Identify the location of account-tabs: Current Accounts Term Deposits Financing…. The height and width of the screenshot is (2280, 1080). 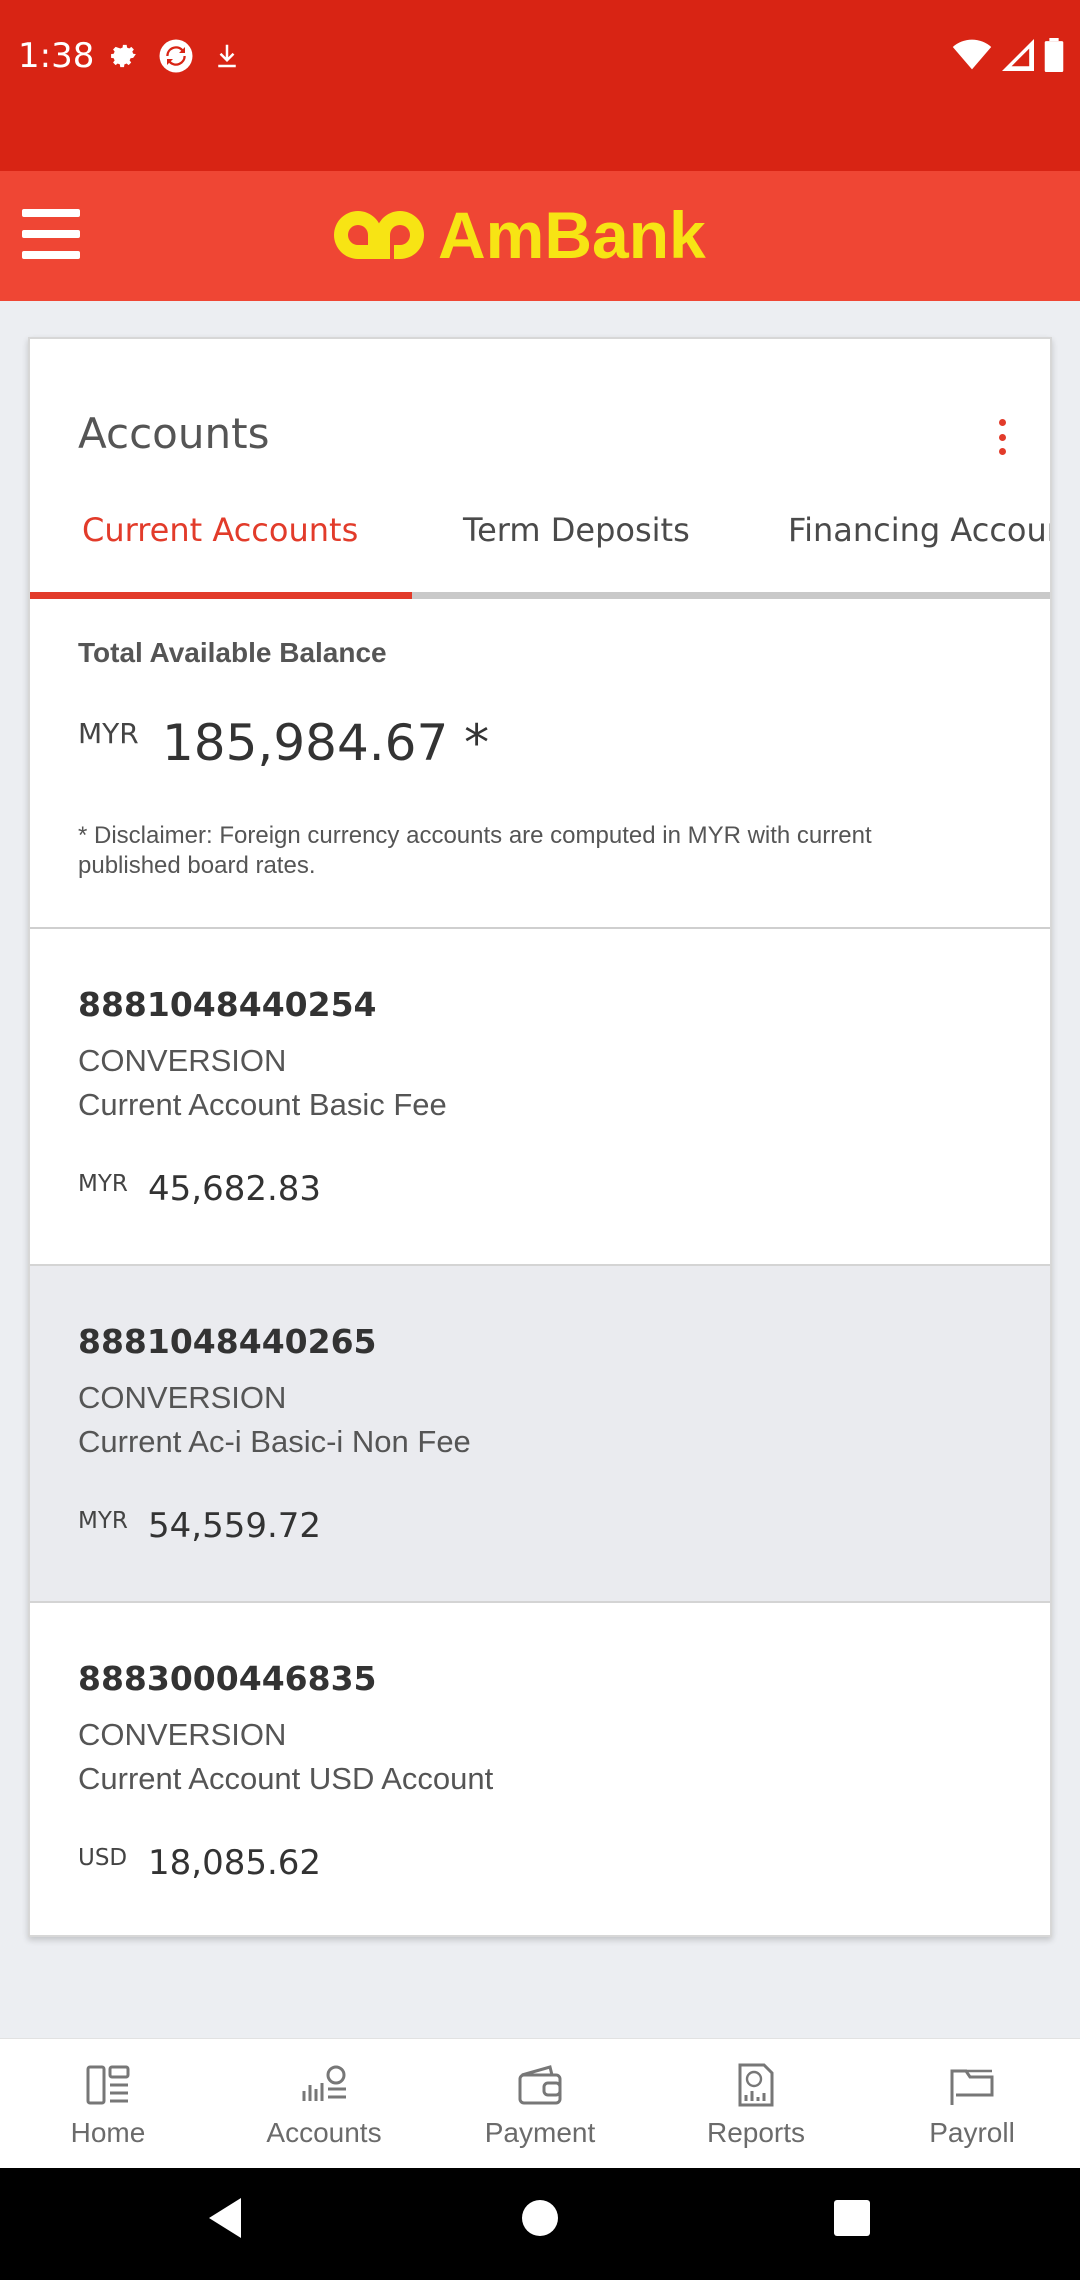
(540, 544).